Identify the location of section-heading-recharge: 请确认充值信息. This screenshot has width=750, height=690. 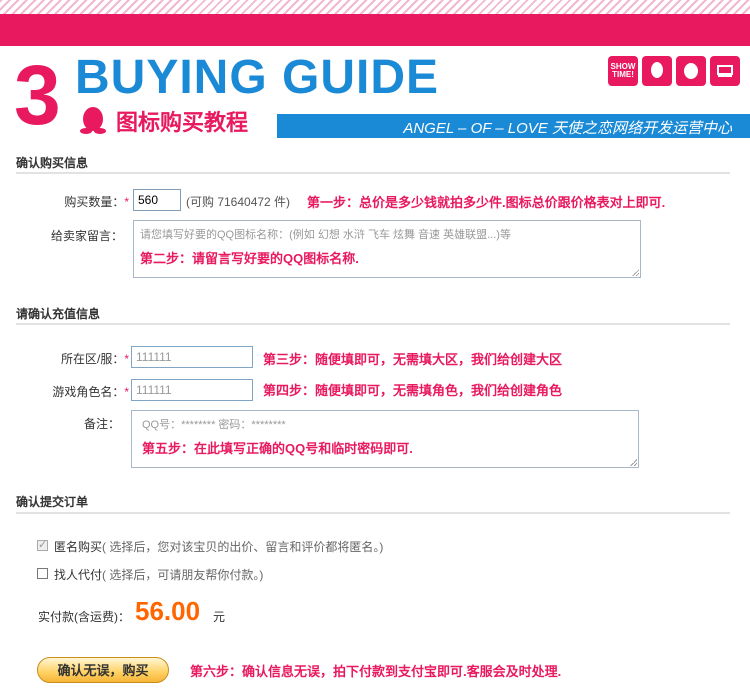
(58, 314).